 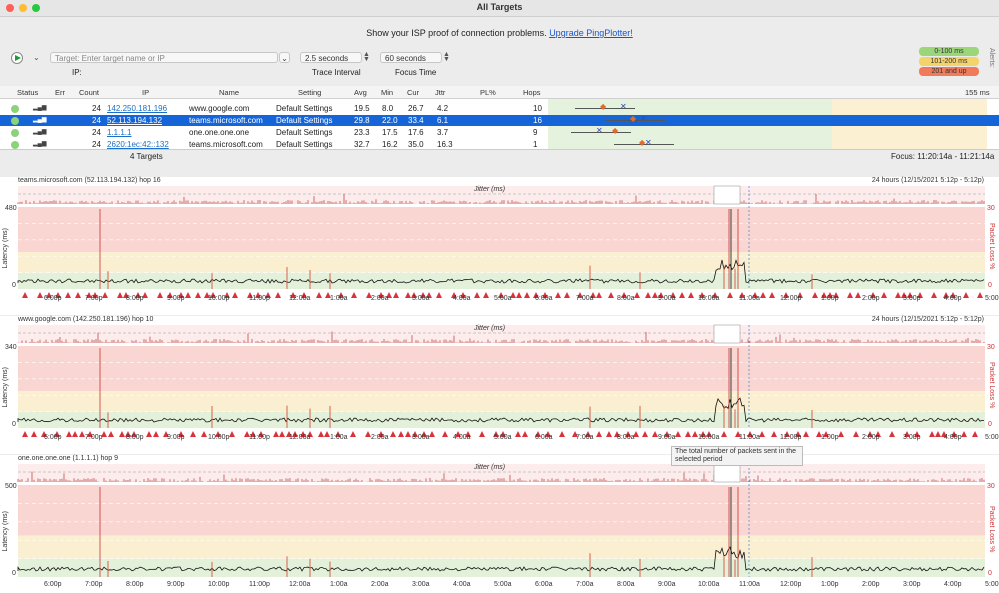 I want to click on cell-hops: 1, so click(x=535, y=144).